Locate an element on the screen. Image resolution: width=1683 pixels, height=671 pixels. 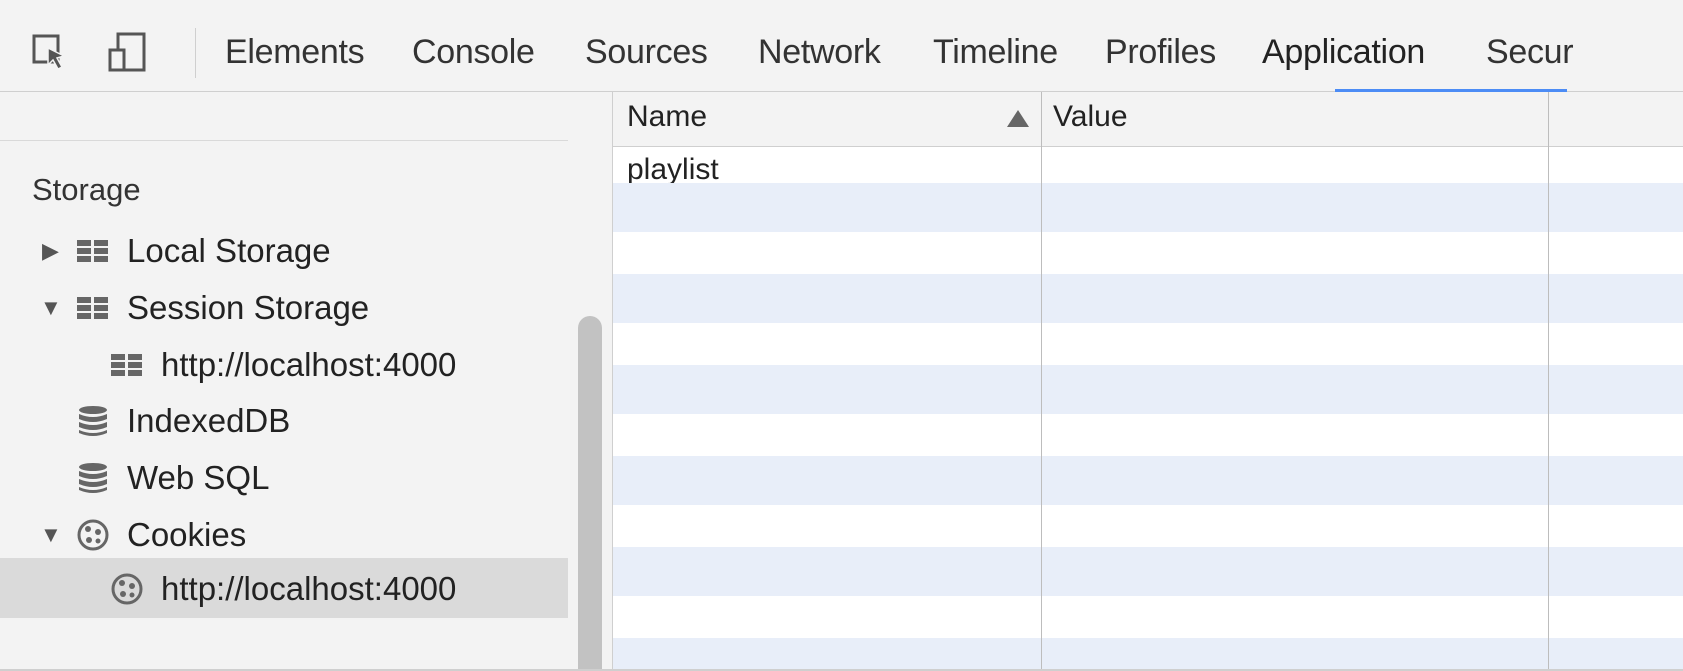
tab-profiles: Profiles is located at coordinates (1160, 52).